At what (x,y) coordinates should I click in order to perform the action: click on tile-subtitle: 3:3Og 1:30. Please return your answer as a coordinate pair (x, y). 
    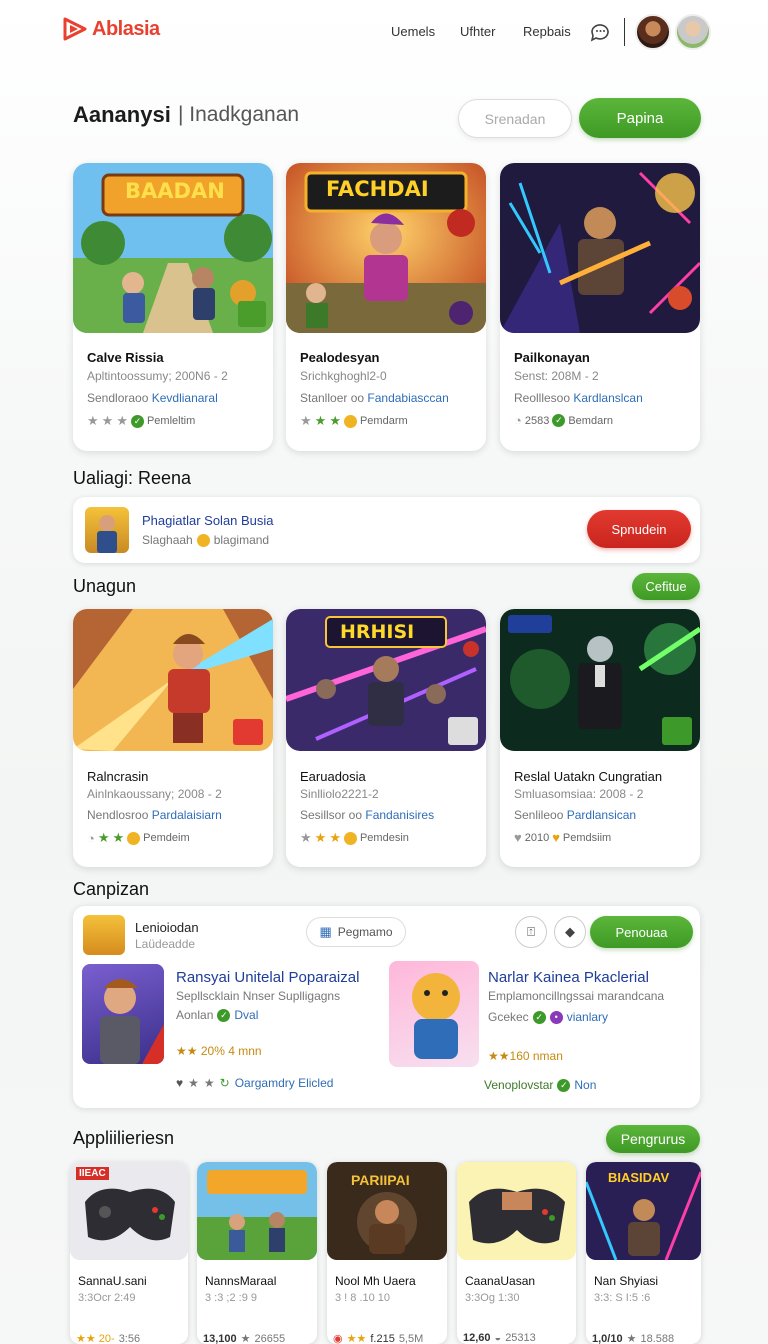
    Looking at the image, I should click on (492, 1298).